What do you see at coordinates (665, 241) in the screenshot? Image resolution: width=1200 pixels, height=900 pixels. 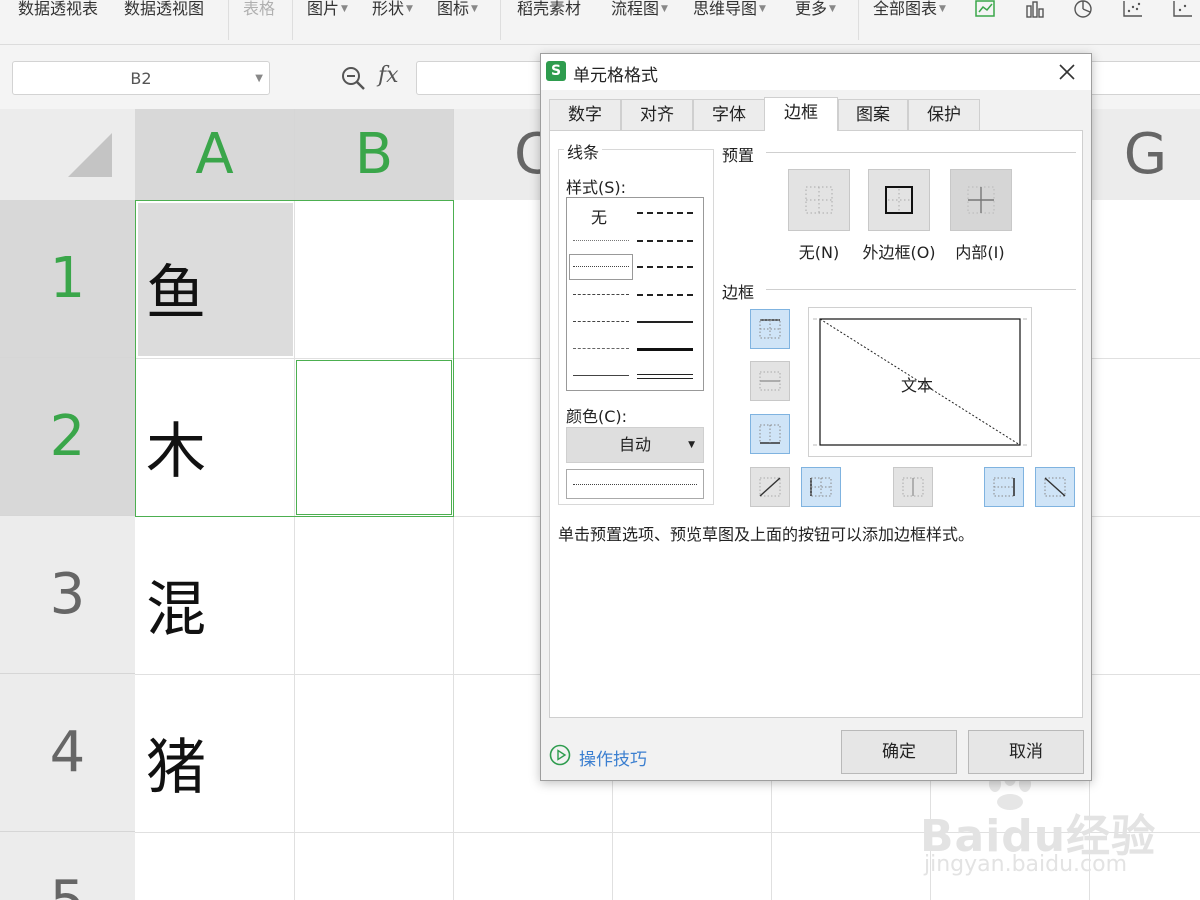 I see `line-style-slanted-dash-dot` at bounding box center [665, 241].